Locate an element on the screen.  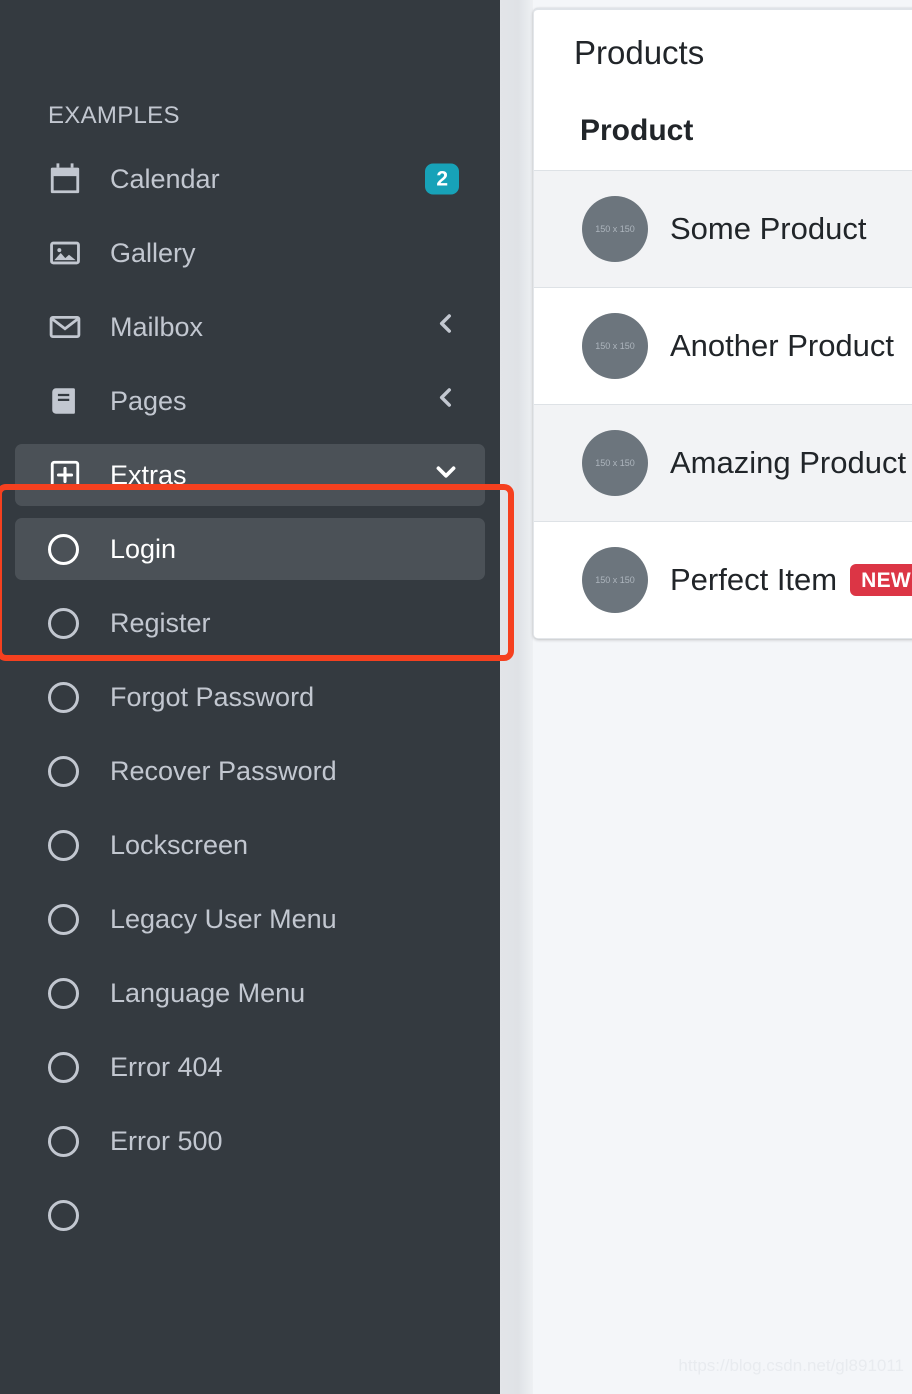
table-row: 150 x 150 Another Product is located at coordinates (723, 345).